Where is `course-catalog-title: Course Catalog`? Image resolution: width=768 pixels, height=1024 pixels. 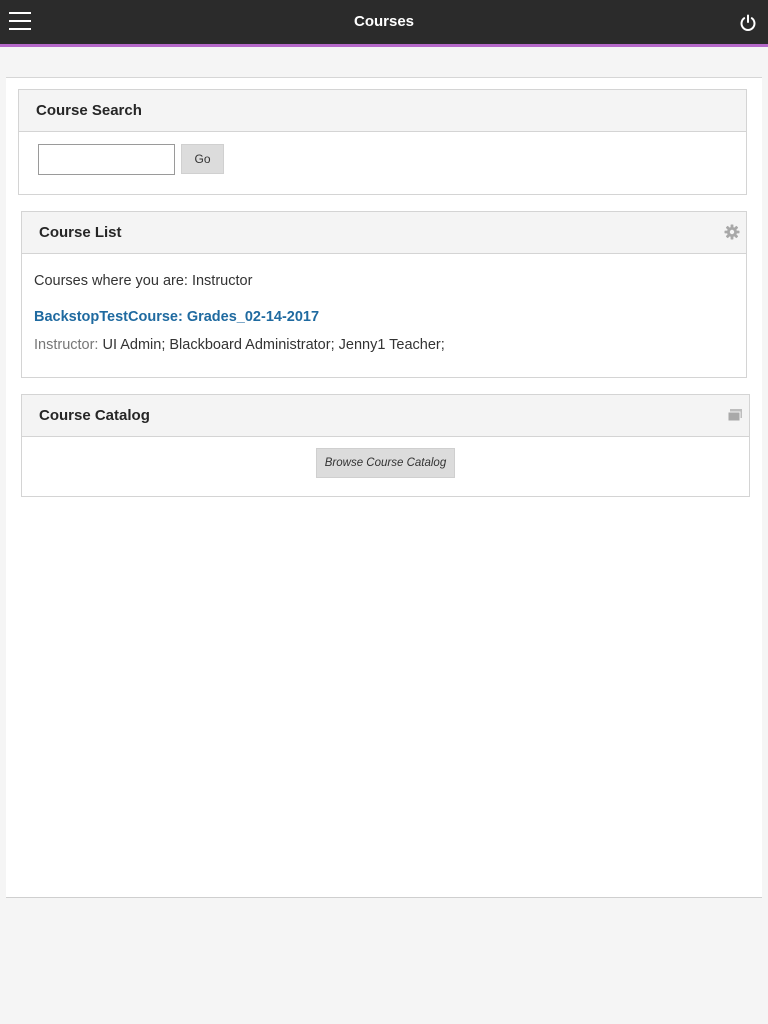 course-catalog-title: Course Catalog is located at coordinates (94, 415).